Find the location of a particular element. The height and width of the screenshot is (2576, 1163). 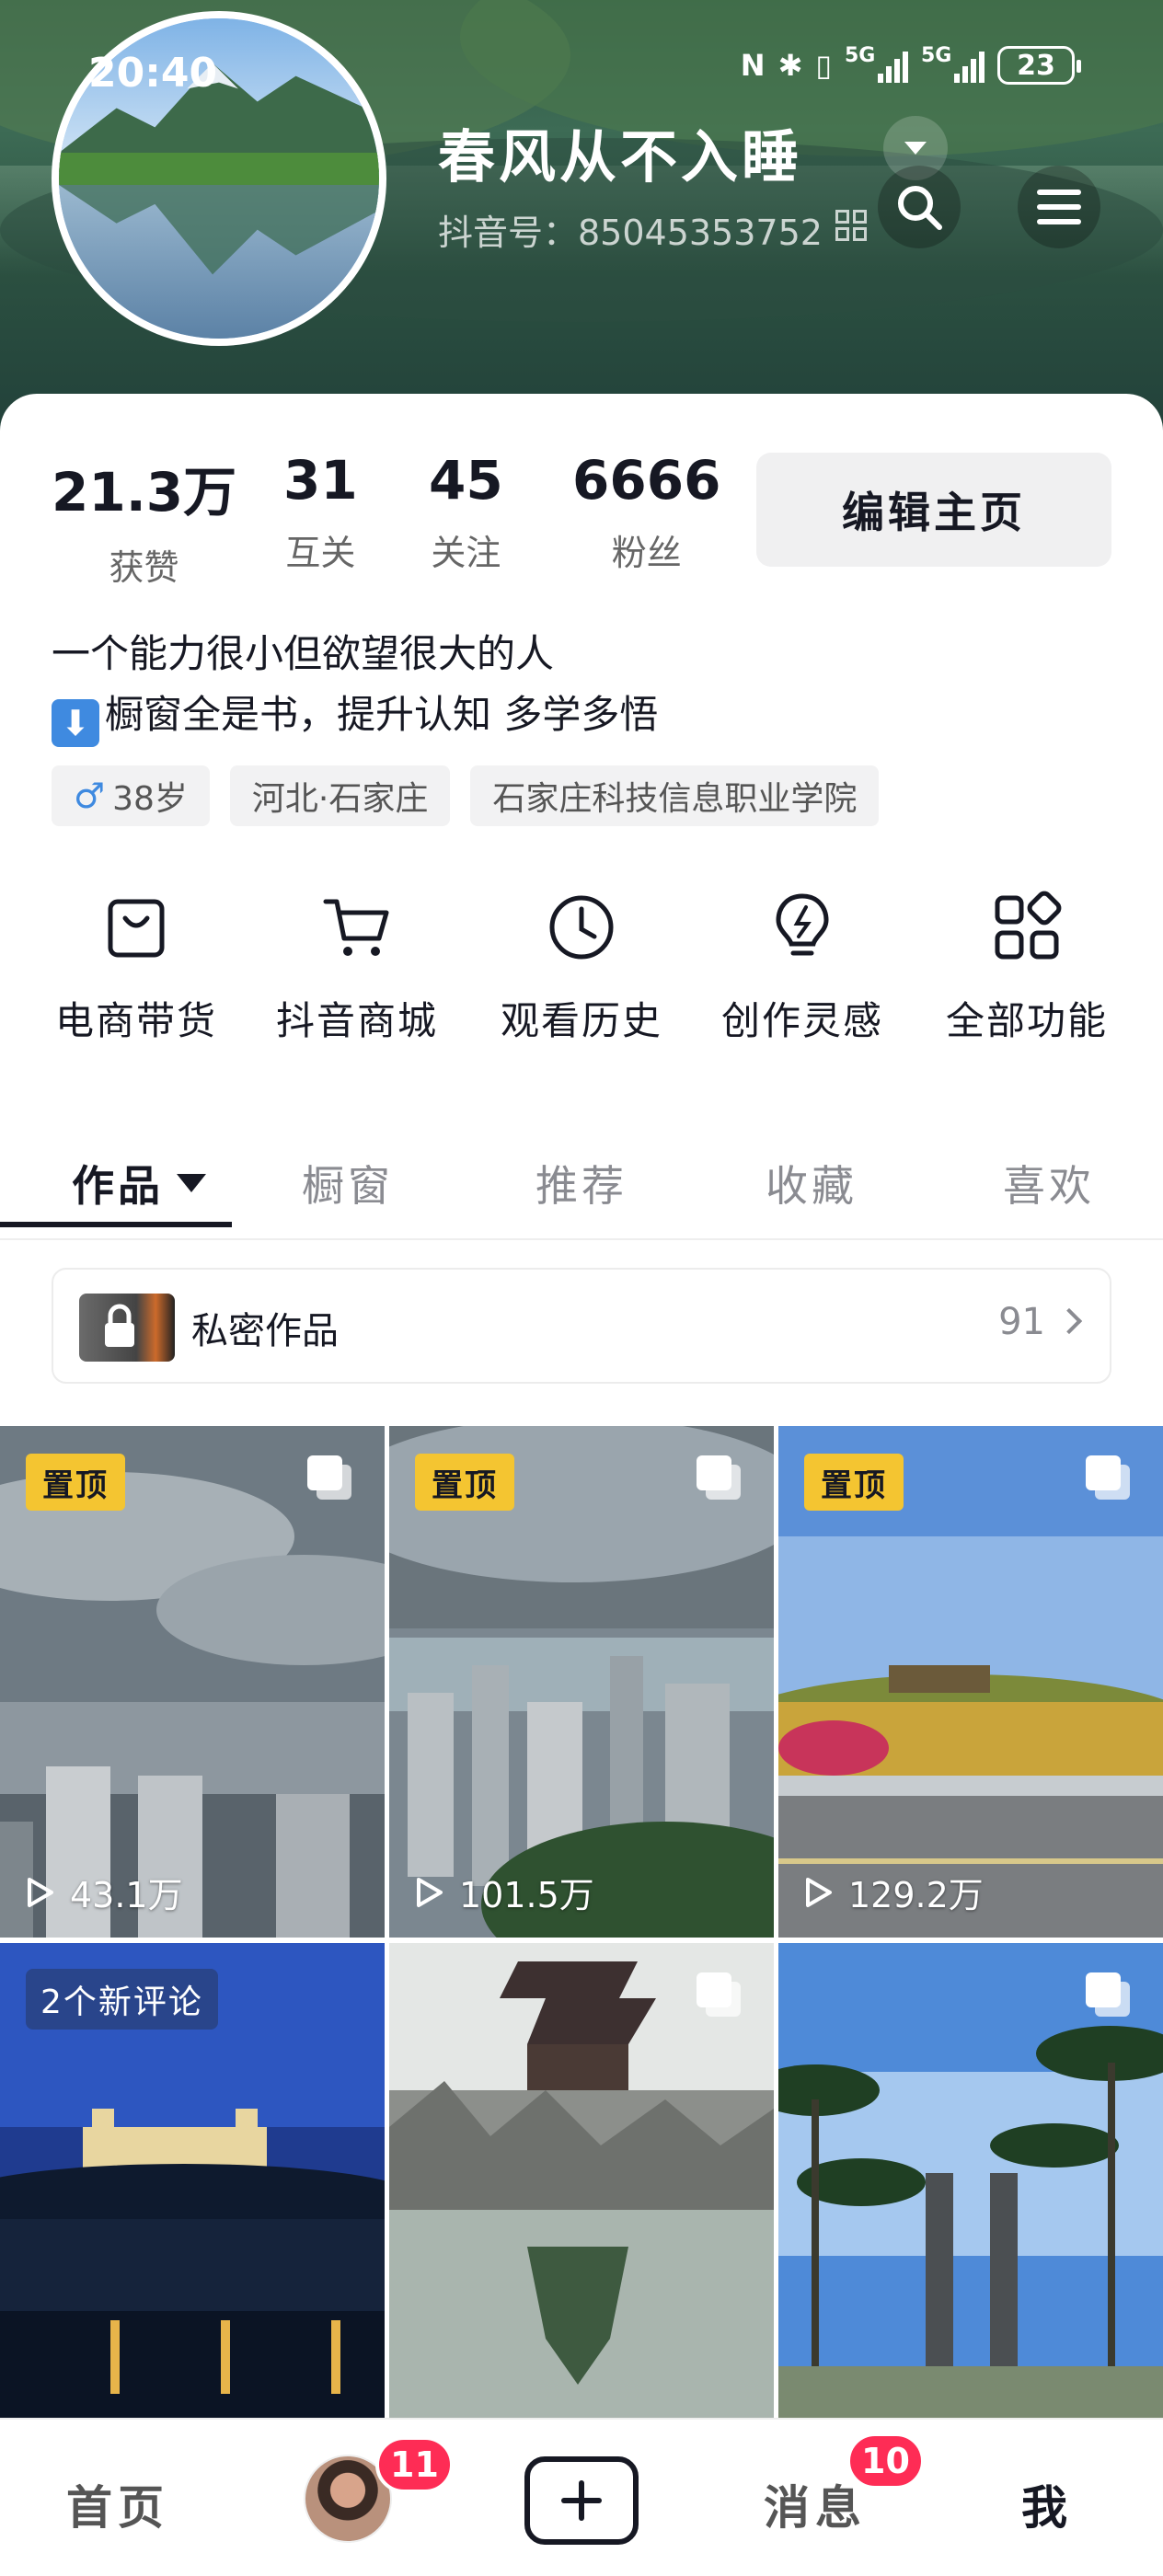

search-icon is located at coordinates (920, 208).